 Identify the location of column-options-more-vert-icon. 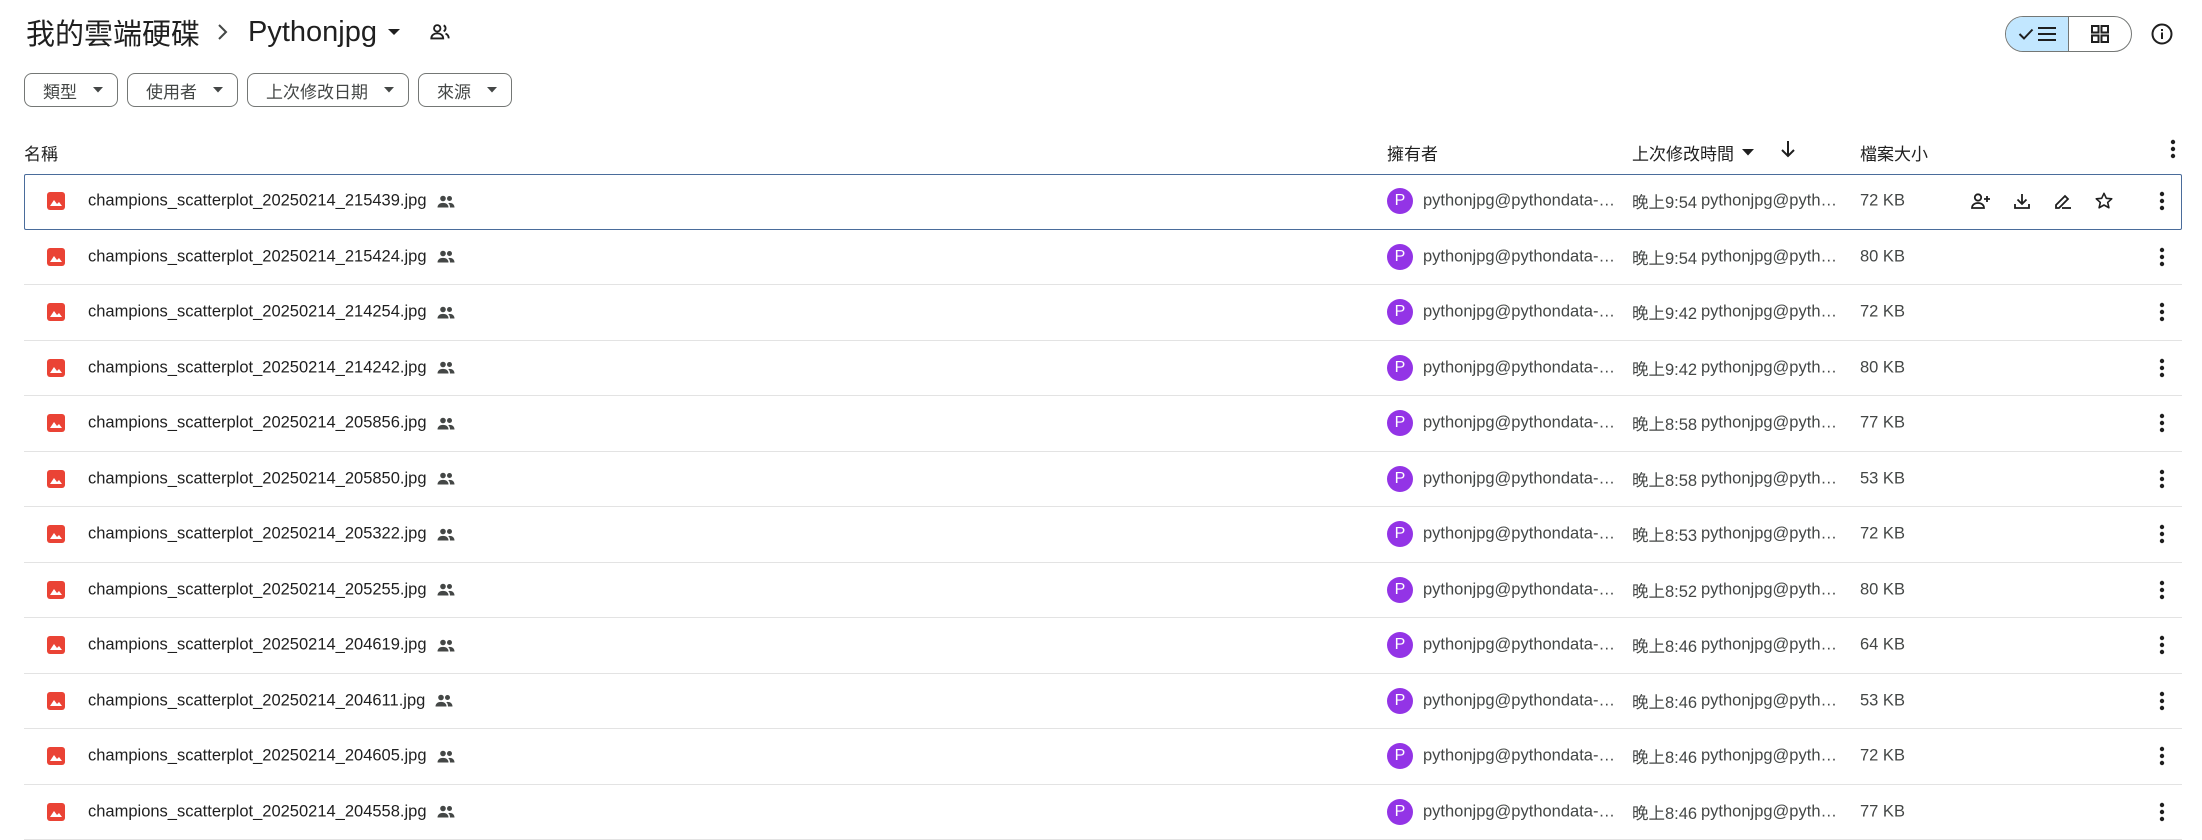
(2173, 149).